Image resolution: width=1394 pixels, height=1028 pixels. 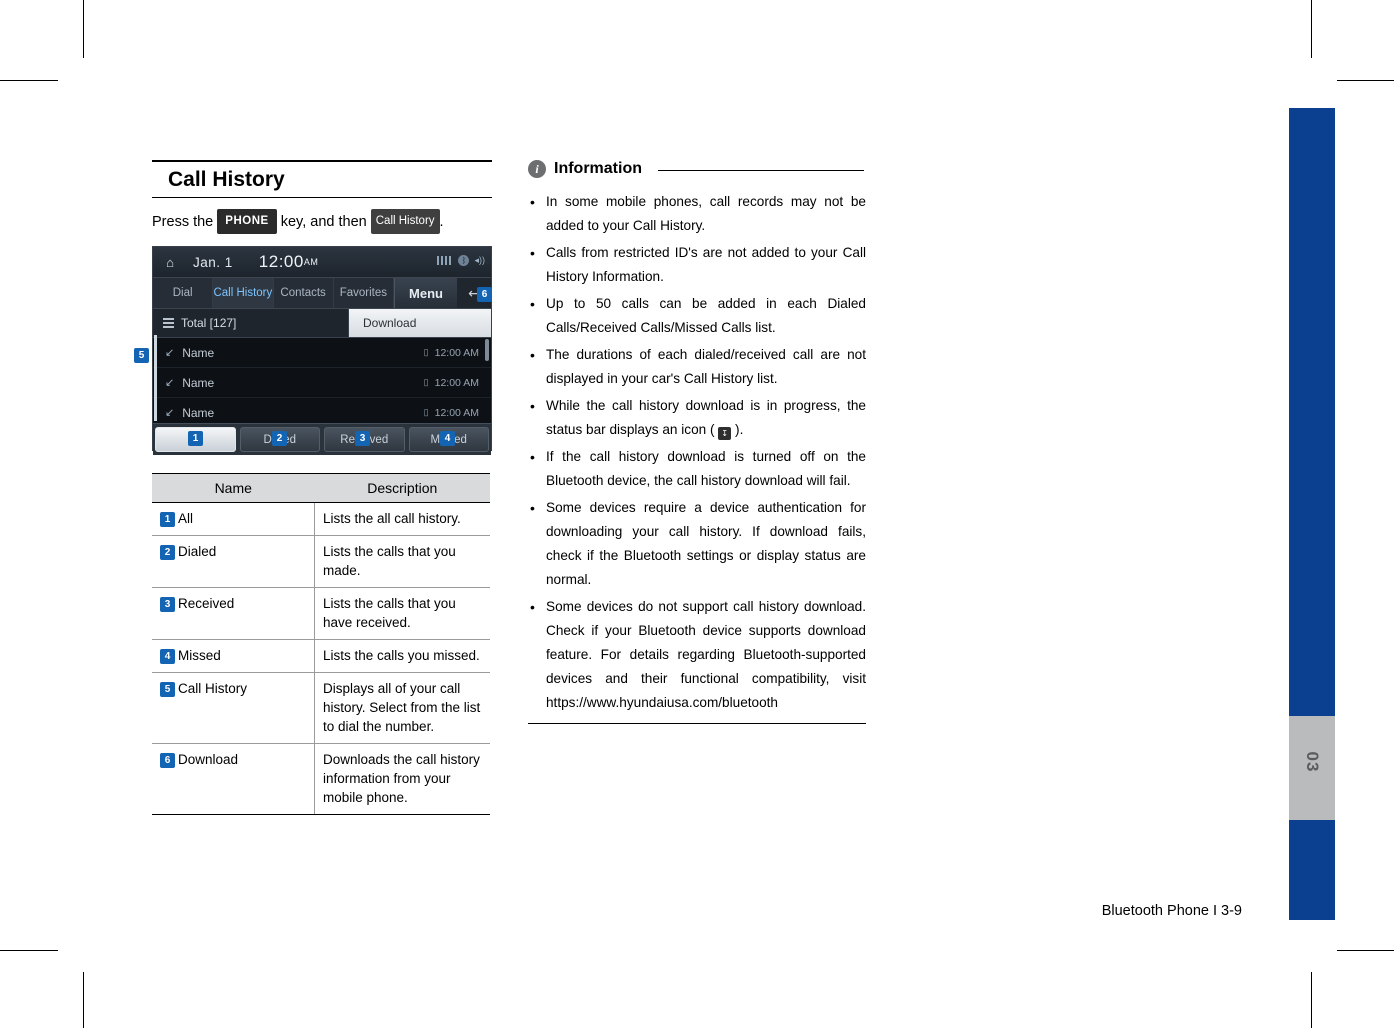 What do you see at coordinates (251, 323) in the screenshot?
I see `total-count: Total [127]` at bounding box center [251, 323].